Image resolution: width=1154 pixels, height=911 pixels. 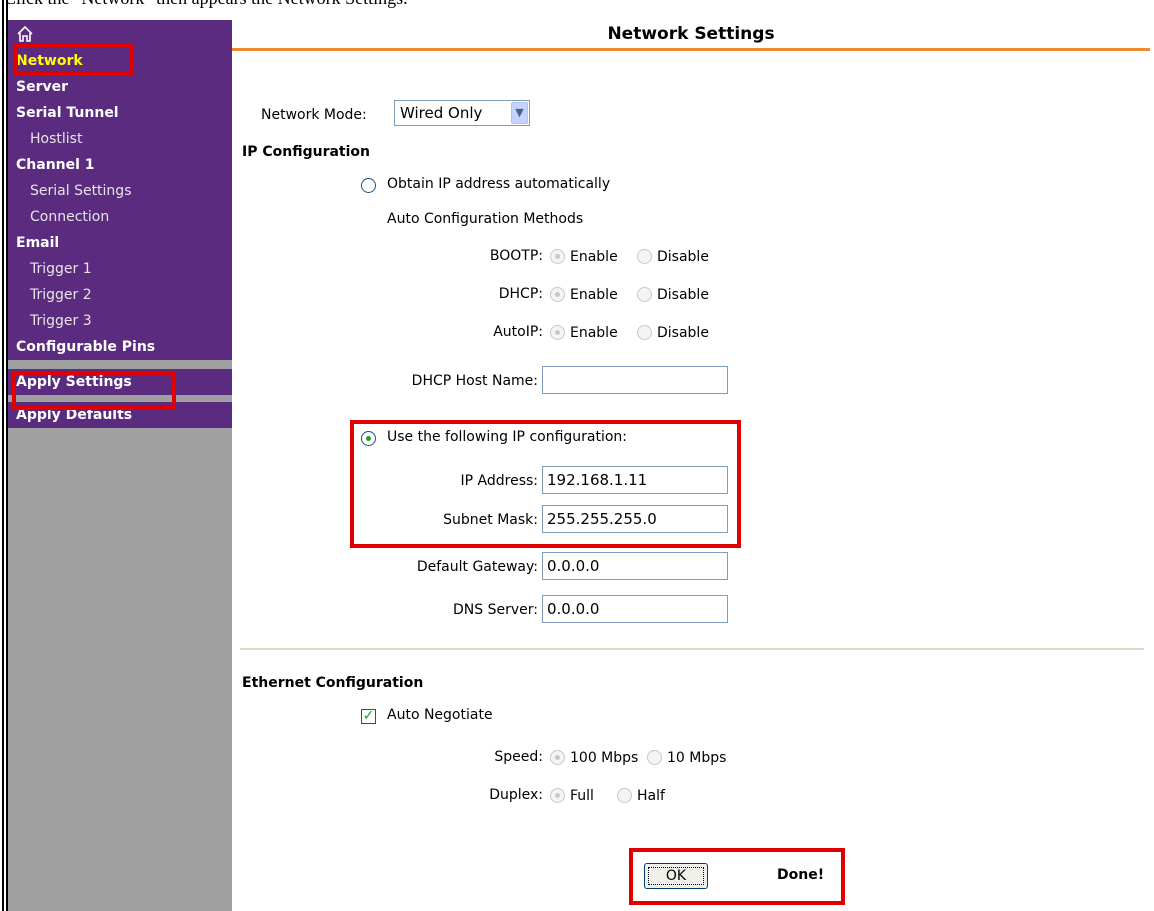 What do you see at coordinates (4, 455) in the screenshot?
I see `window-left-border` at bounding box center [4, 455].